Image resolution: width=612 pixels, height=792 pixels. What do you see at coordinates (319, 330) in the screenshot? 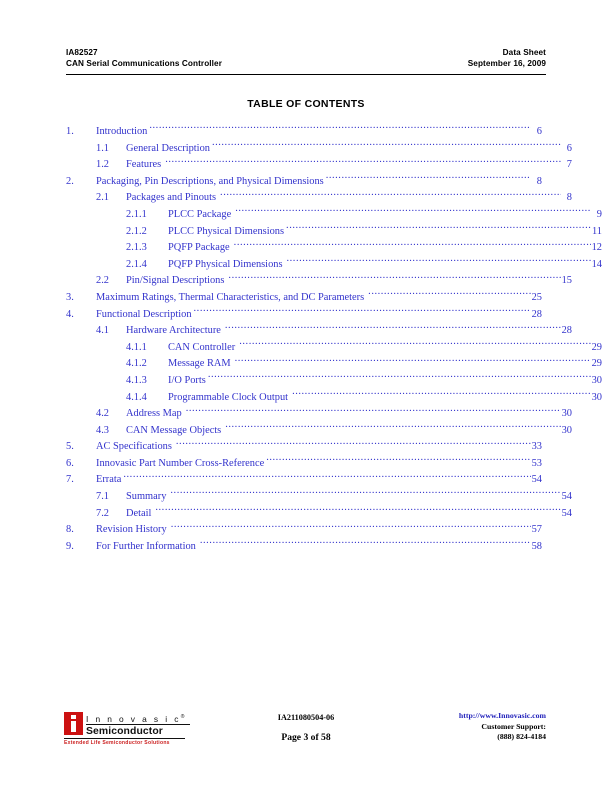
I see `toc-entry: 4.1 Hardware Architecture 28` at bounding box center [319, 330].